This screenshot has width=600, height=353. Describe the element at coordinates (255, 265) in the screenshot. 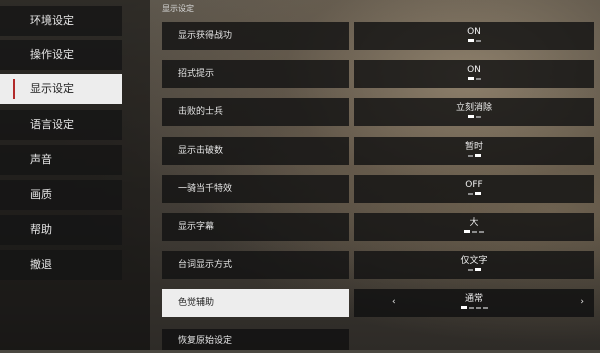

I see `setting-label-dialogue-display: 台词显示方式` at that location.